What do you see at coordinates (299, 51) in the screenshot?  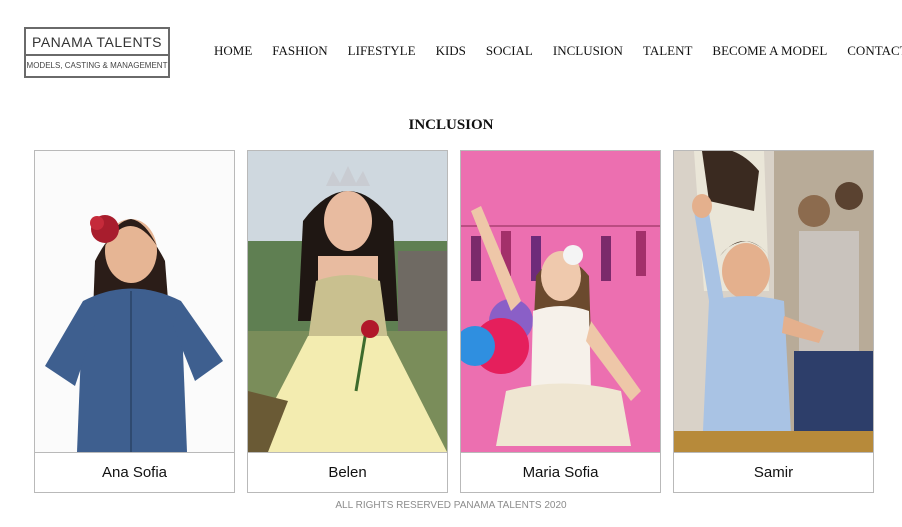 I see `nav-fashion: FASHION` at bounding box center [299, 51].